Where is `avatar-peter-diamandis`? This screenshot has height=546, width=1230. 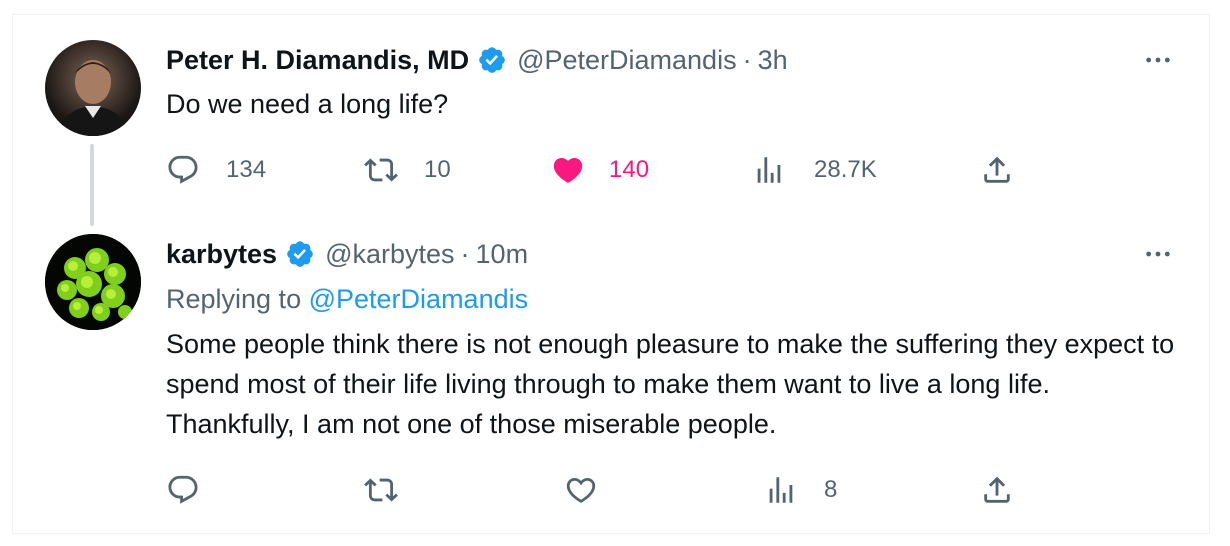 avatar-peter-diamandis is located at coordinates (93, 88).